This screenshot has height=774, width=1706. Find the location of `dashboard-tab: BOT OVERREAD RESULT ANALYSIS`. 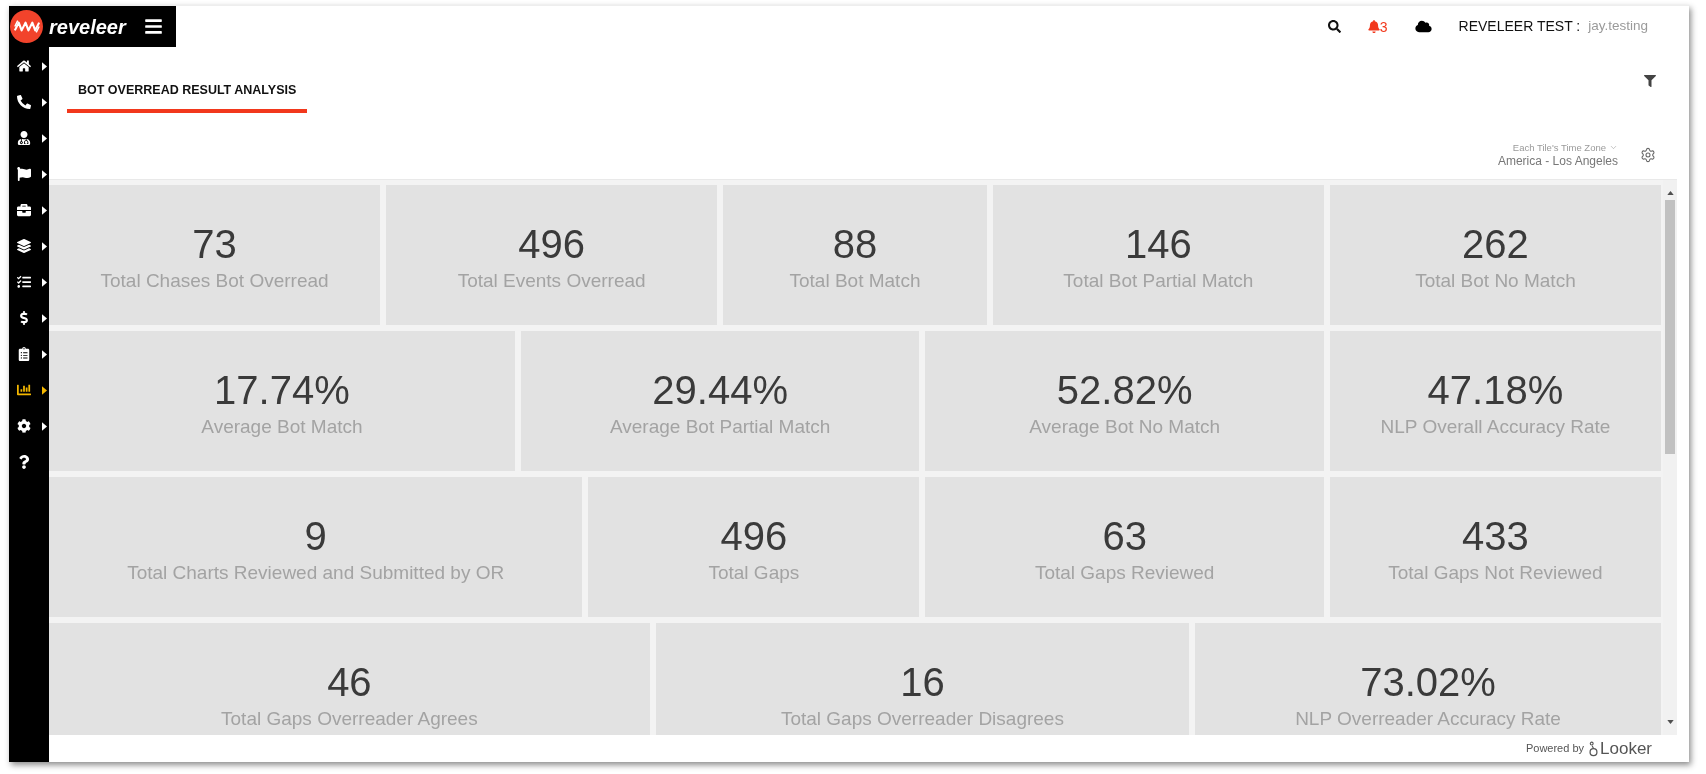

dashboard-tab: BOT OVERREAD RESULT ANALYSIS is located at coordinates (187, 88).